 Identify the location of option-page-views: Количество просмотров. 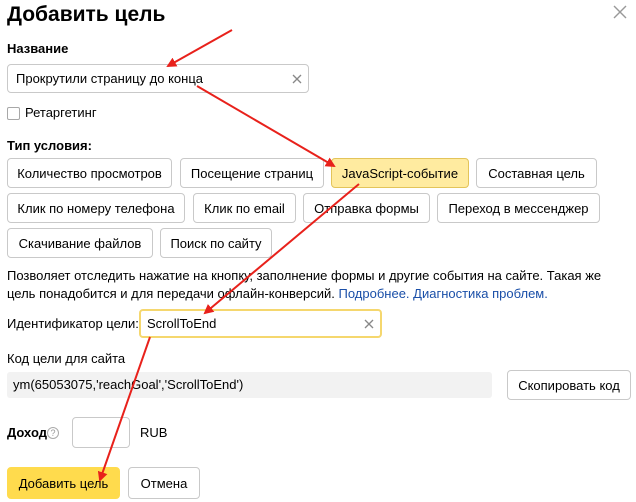
(89, 173).